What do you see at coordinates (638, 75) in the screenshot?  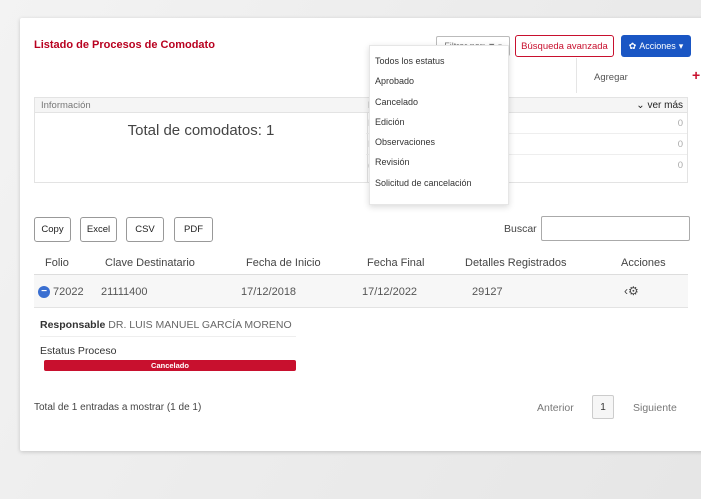 I see `actions-dropdown: Agregar +` at bounding box center [638, 75].